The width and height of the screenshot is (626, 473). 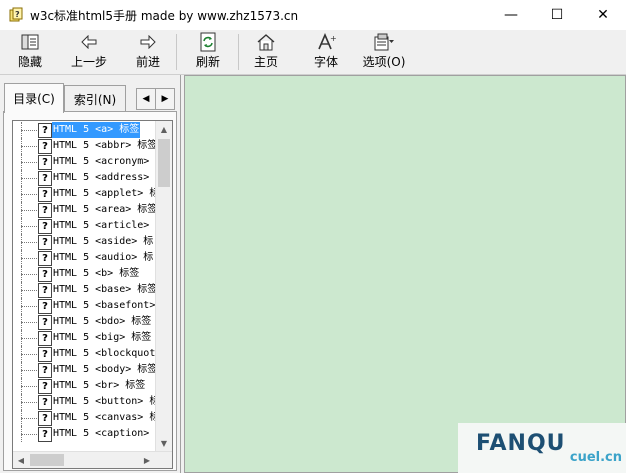 I want to click on tree-item-label: HTML 5 <article>, so click(x=101, y=225).